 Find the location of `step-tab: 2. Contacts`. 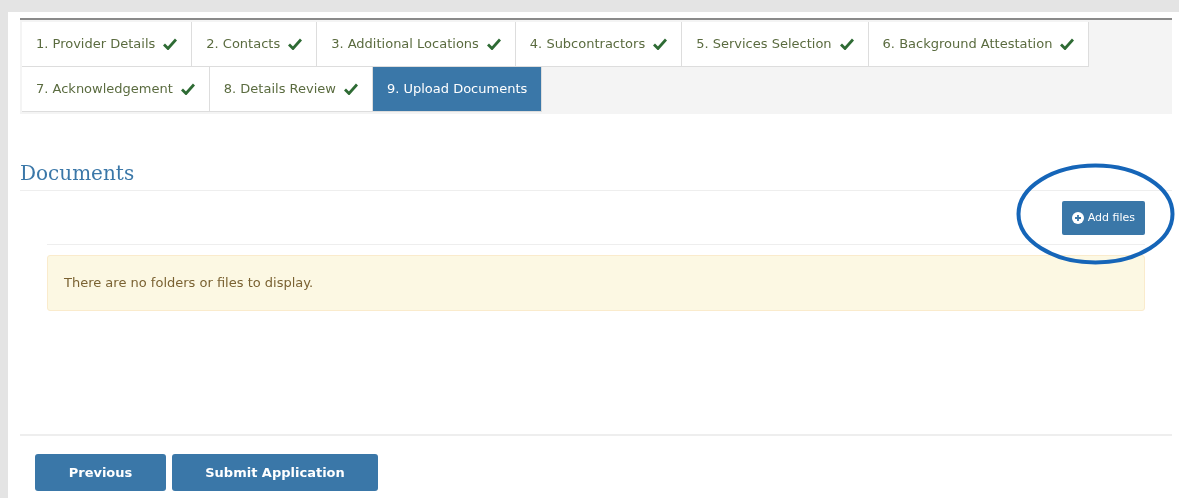

step-tab: 2. Contacts is located at coordinates (255, 44).